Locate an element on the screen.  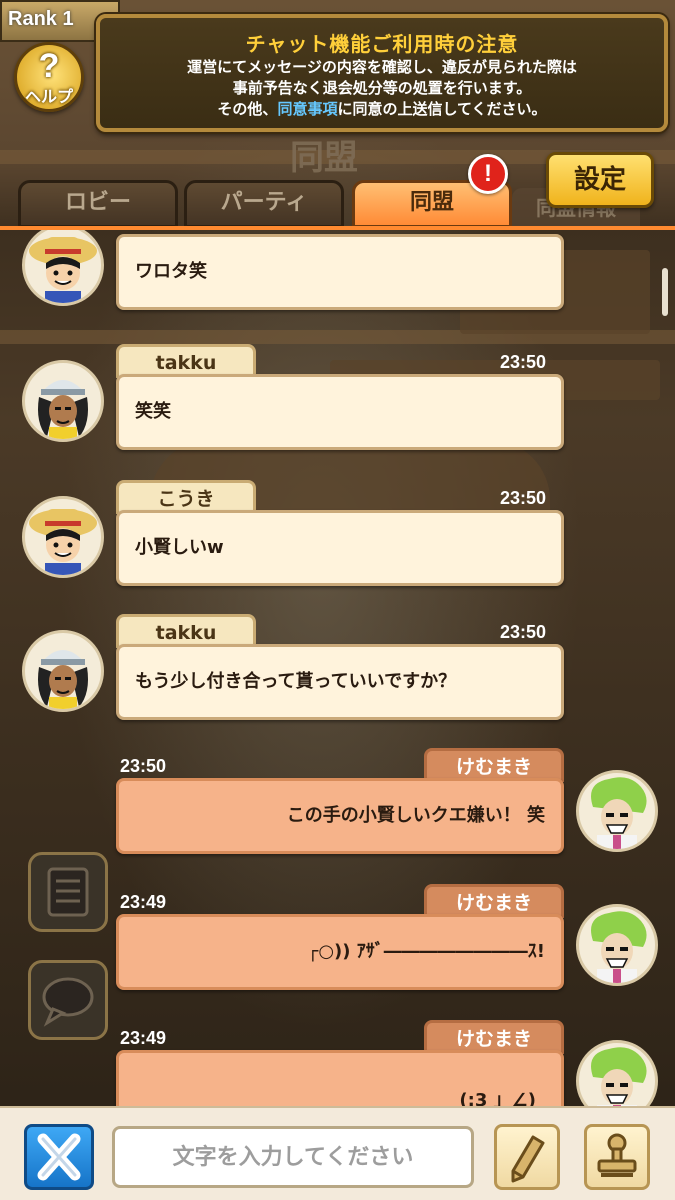
rank-label: Rank 1 is located at coordinates (41, 19).